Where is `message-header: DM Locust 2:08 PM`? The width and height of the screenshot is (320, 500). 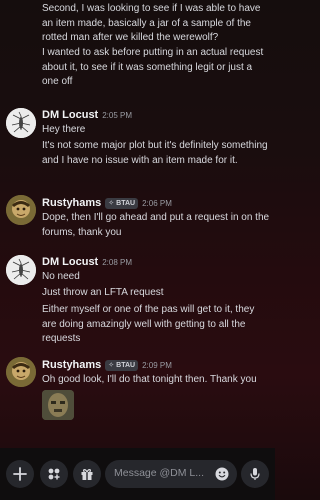 message-header: DM Locust 2:08 PM is located at coordinates (87, 262).